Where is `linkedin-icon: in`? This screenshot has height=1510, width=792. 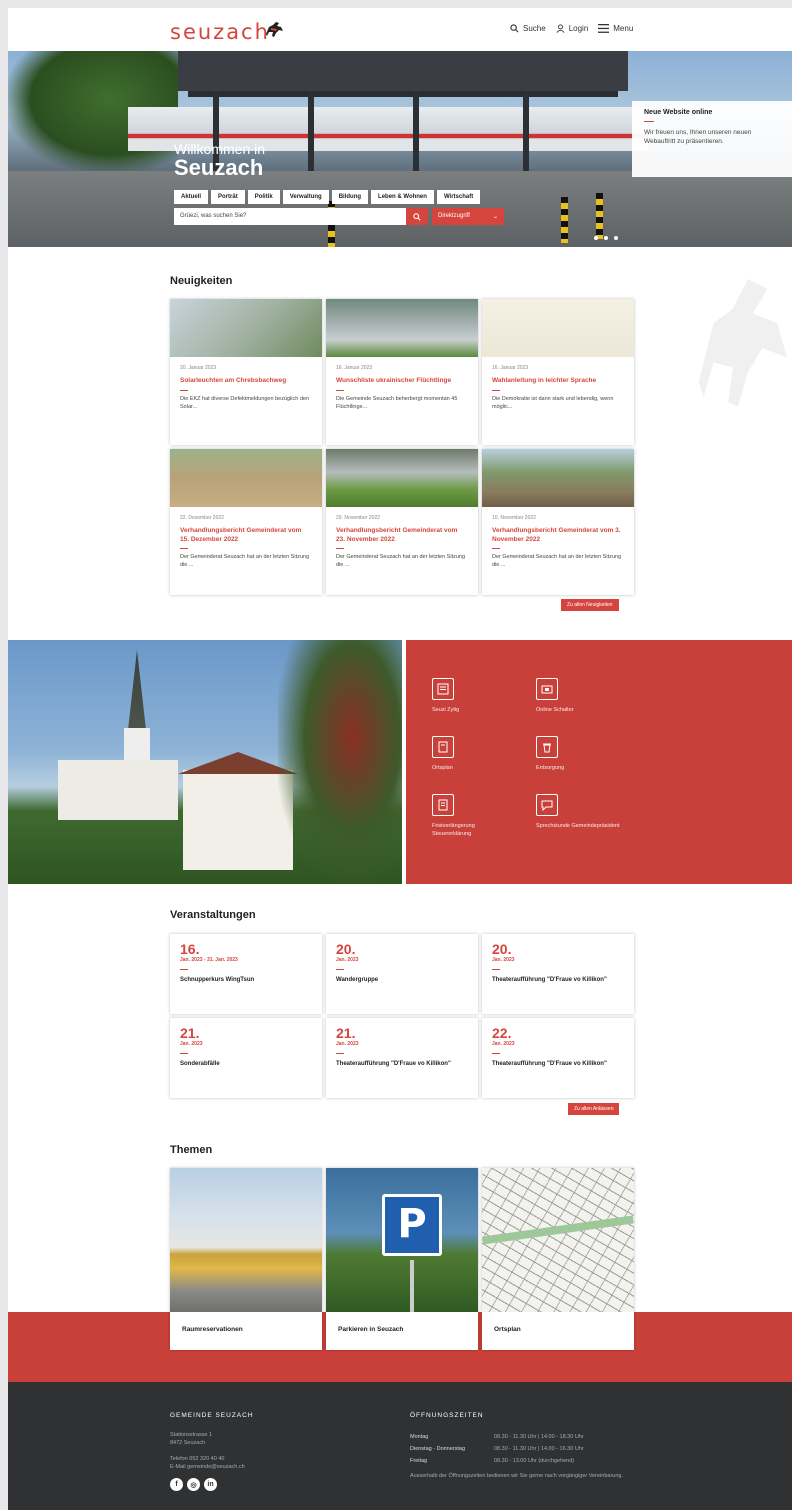
linkedin-icon: in is located at coordinates (210, 1484).